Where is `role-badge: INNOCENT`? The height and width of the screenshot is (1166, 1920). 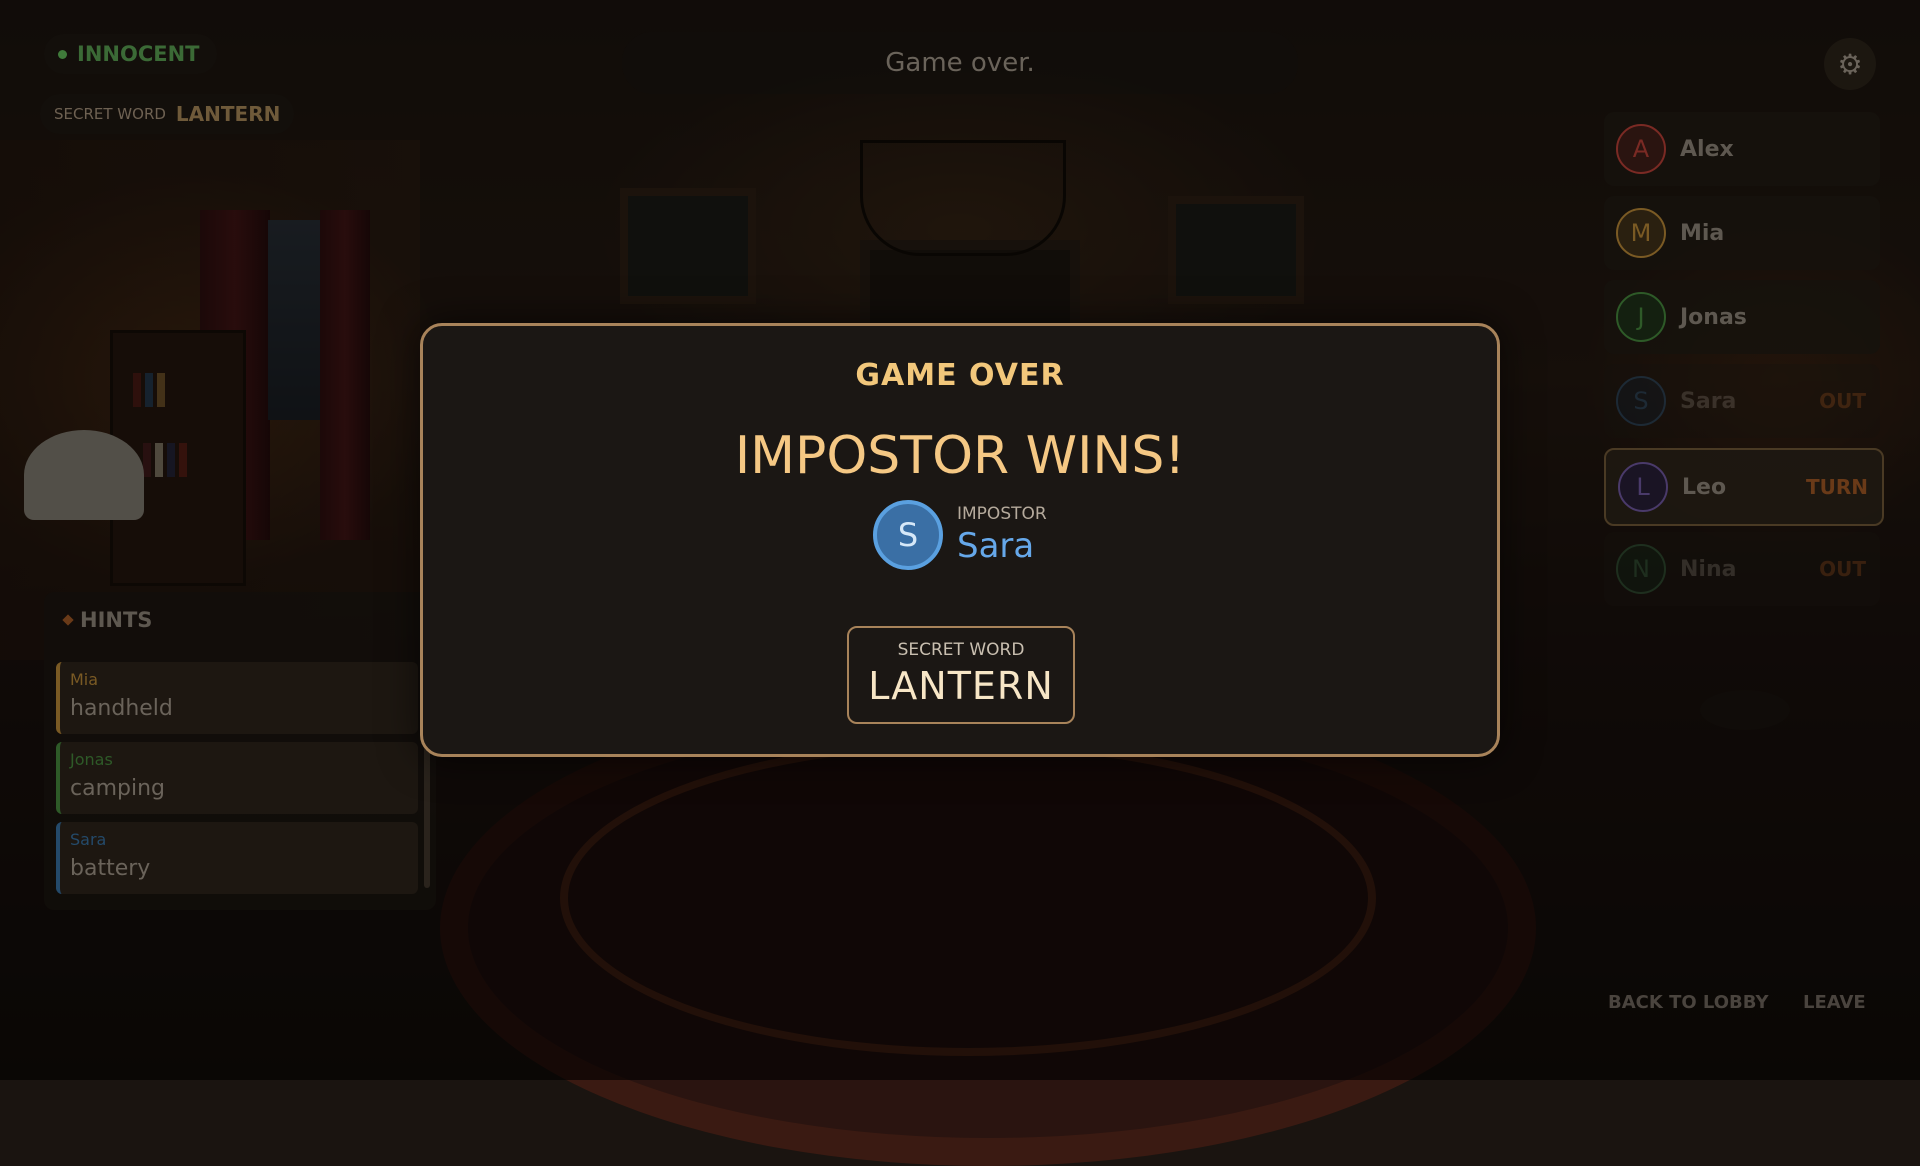
role-badge: INNOCENT is located at coordinates (131, 54).